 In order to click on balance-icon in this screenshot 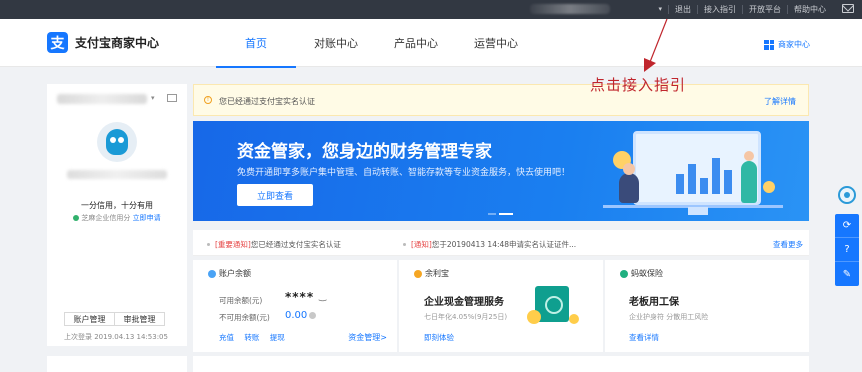, I will do `click(212, 273)`.